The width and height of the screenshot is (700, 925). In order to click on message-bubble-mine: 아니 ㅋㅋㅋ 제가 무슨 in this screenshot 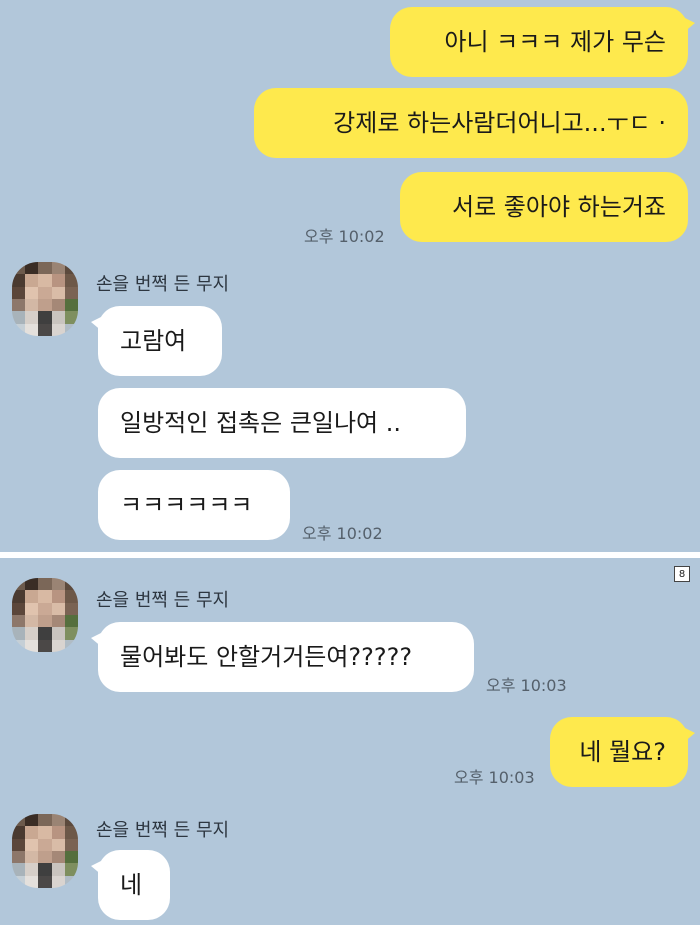, I will do `click(542, 42)`.